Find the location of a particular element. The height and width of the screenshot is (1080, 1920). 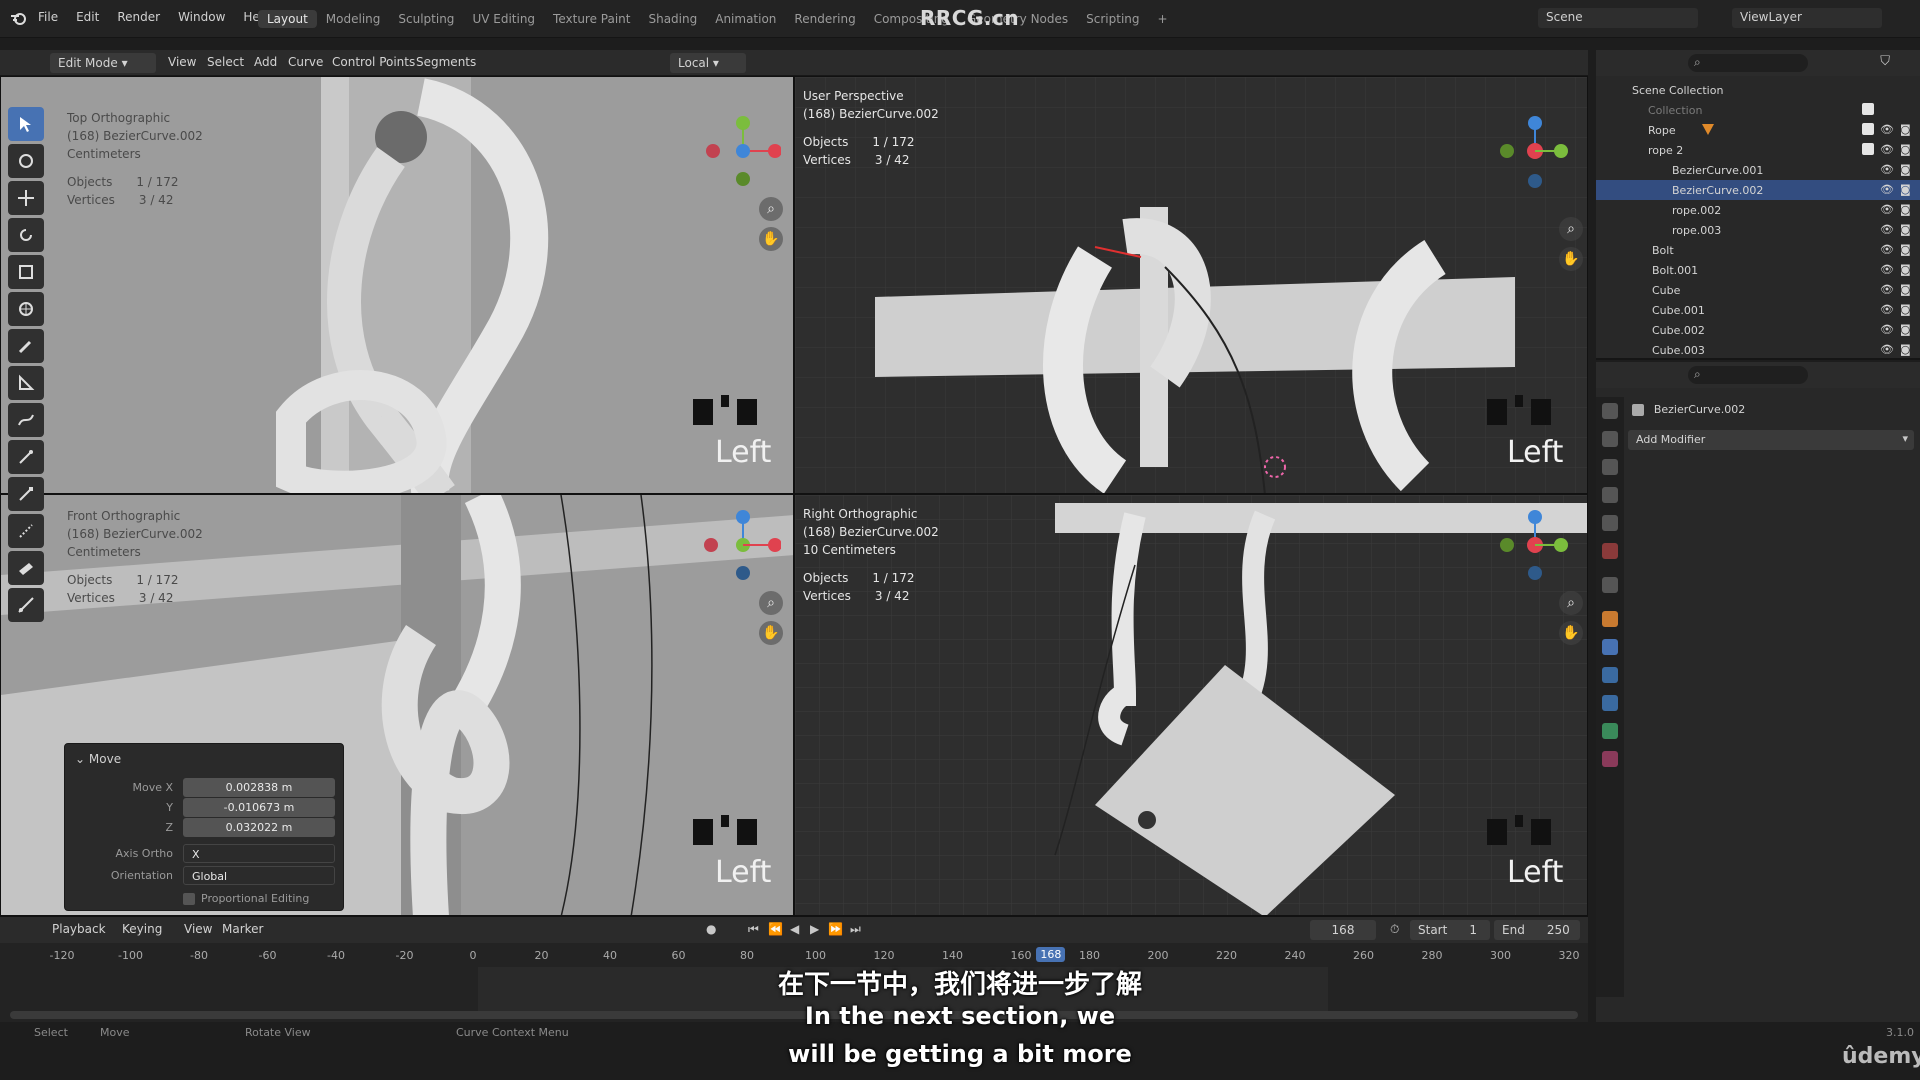

outliner-item-bolt: Bolt 👁 ◙ is located at coordinates (1758, 250).